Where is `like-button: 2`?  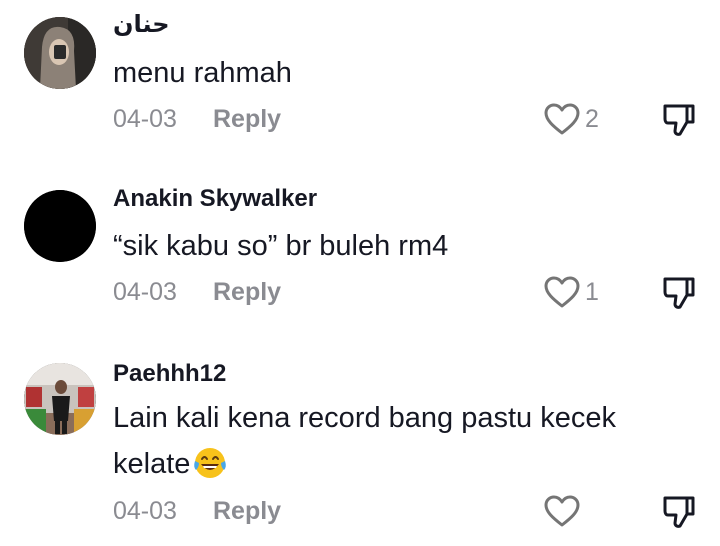 like-button: 2 is located at coordinates (571, 119).